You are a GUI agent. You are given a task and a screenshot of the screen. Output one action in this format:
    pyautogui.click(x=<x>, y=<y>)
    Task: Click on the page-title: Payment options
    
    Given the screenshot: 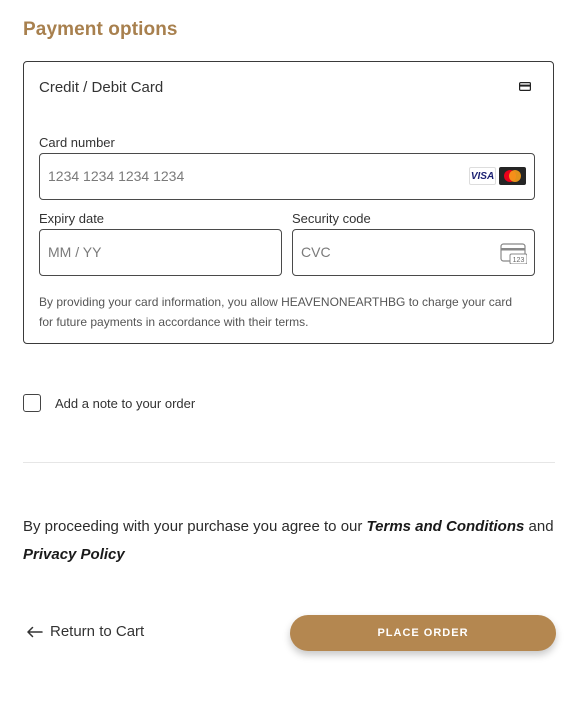 What is the action you would take?
    pyautogui.click(x=100, y=29)
    